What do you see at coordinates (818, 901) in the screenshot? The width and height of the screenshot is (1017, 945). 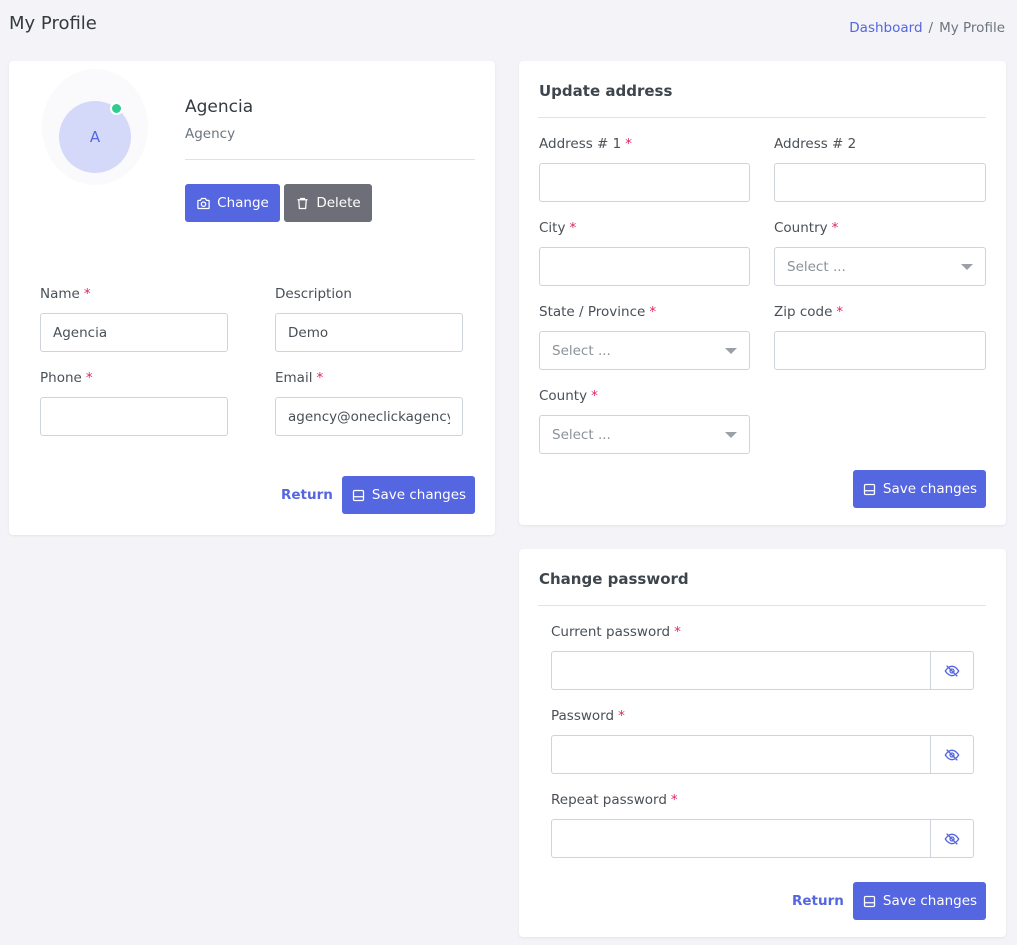 I see `password-return-link: Return` at bounding box center [818, 901].